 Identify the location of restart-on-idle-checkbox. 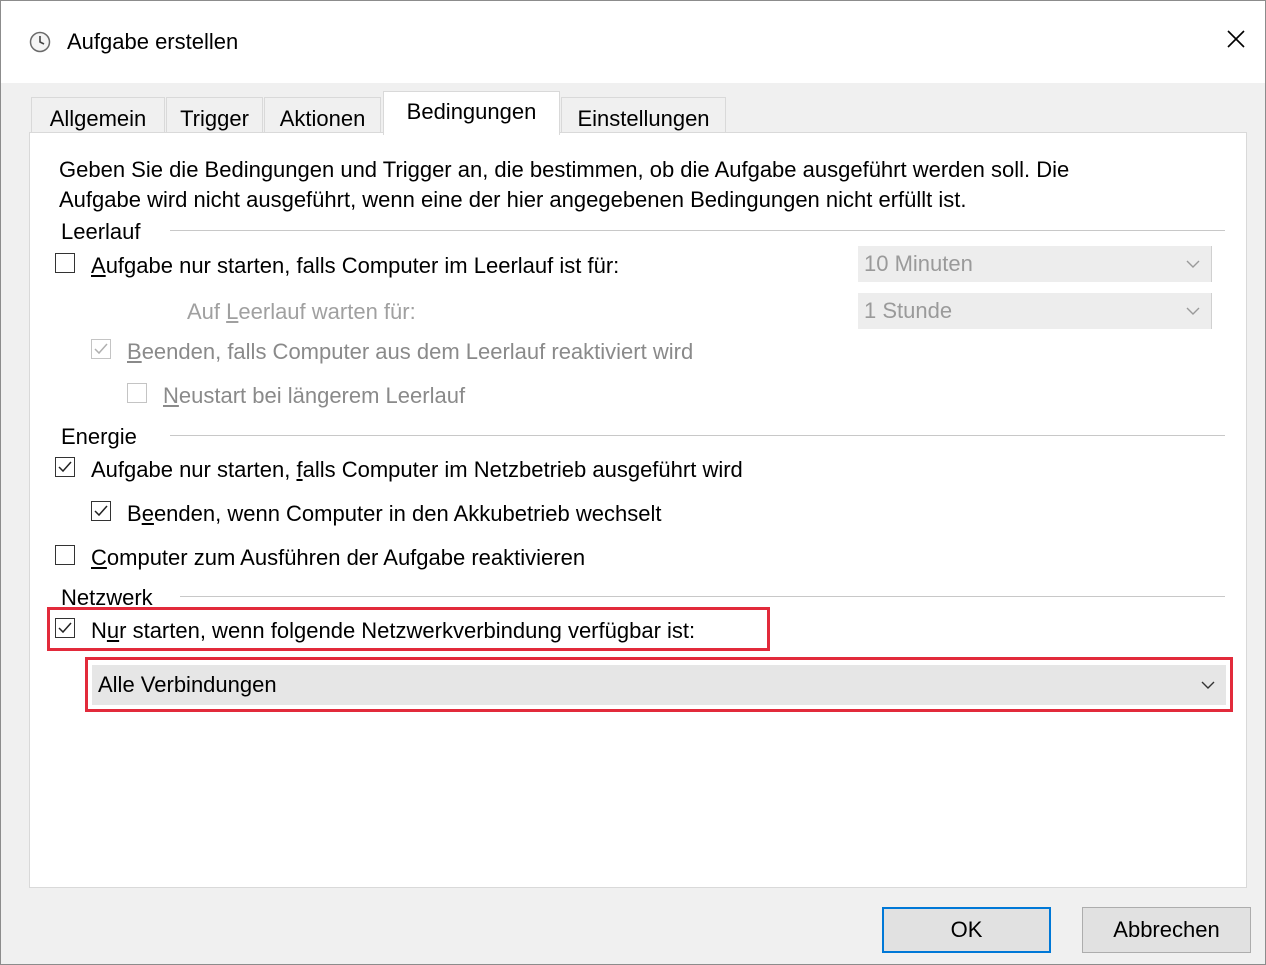
(137, 393).